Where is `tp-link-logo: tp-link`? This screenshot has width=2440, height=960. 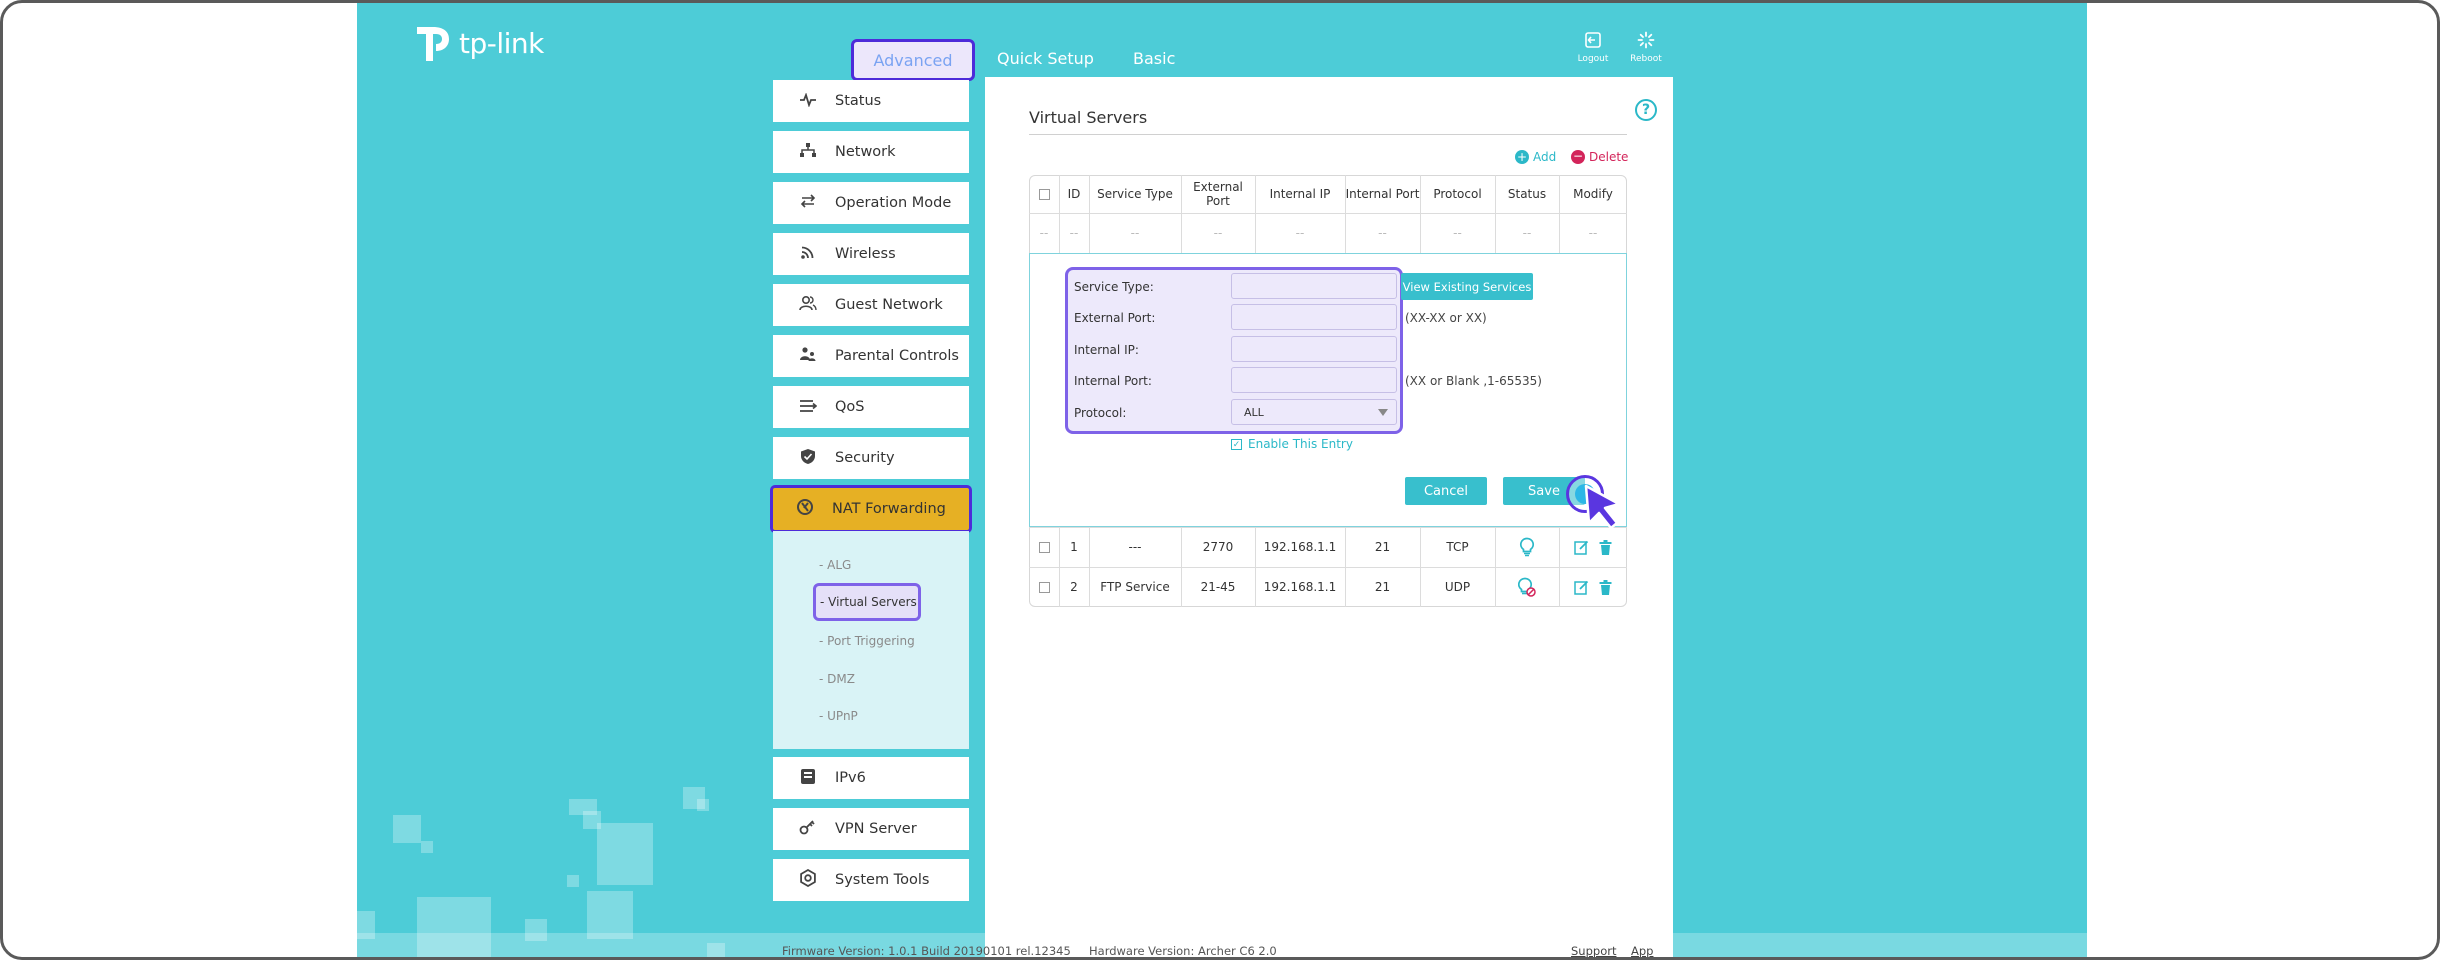
tp-link-logo: tp-link is located at coordinates (478, 43).